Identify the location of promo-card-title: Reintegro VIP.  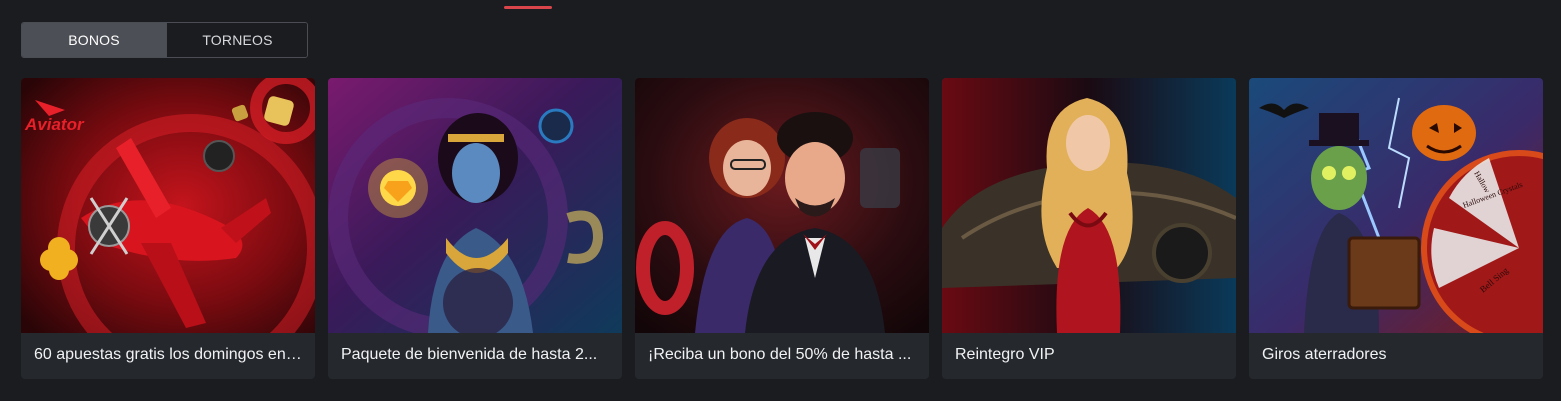
(1005, 354).